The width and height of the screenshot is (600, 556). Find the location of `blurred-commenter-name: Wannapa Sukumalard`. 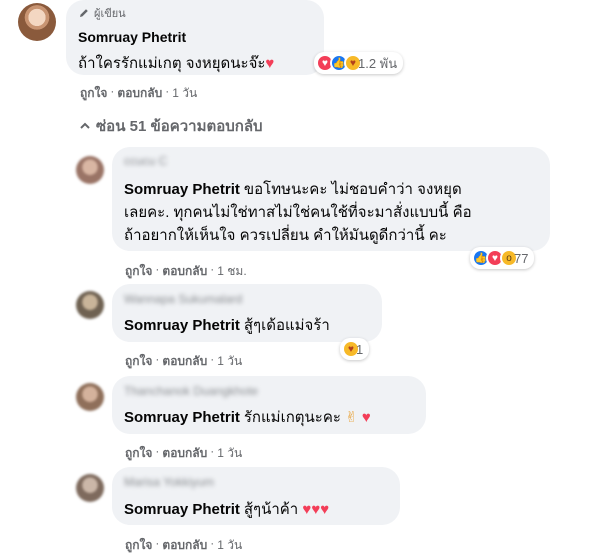

blurred-commenter-name: Wannapa Sukumalard is located at coordinates (183, 299).